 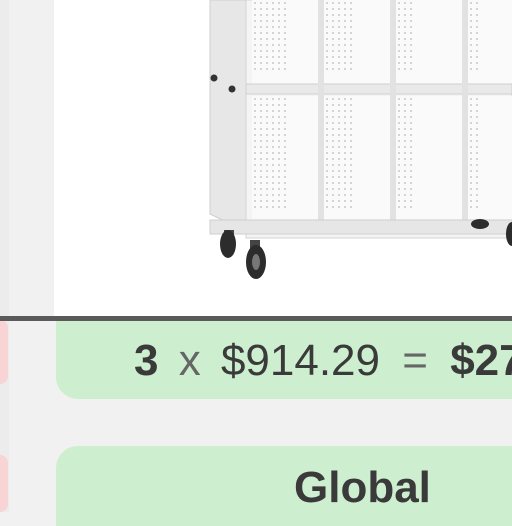 I want to click on quantity-value: 3, so click(x=146, y=360).